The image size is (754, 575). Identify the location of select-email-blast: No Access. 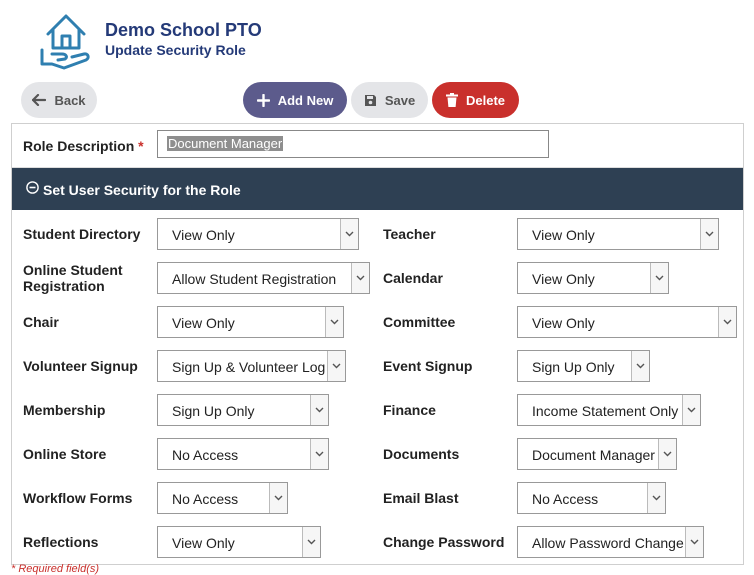
(591, 498).